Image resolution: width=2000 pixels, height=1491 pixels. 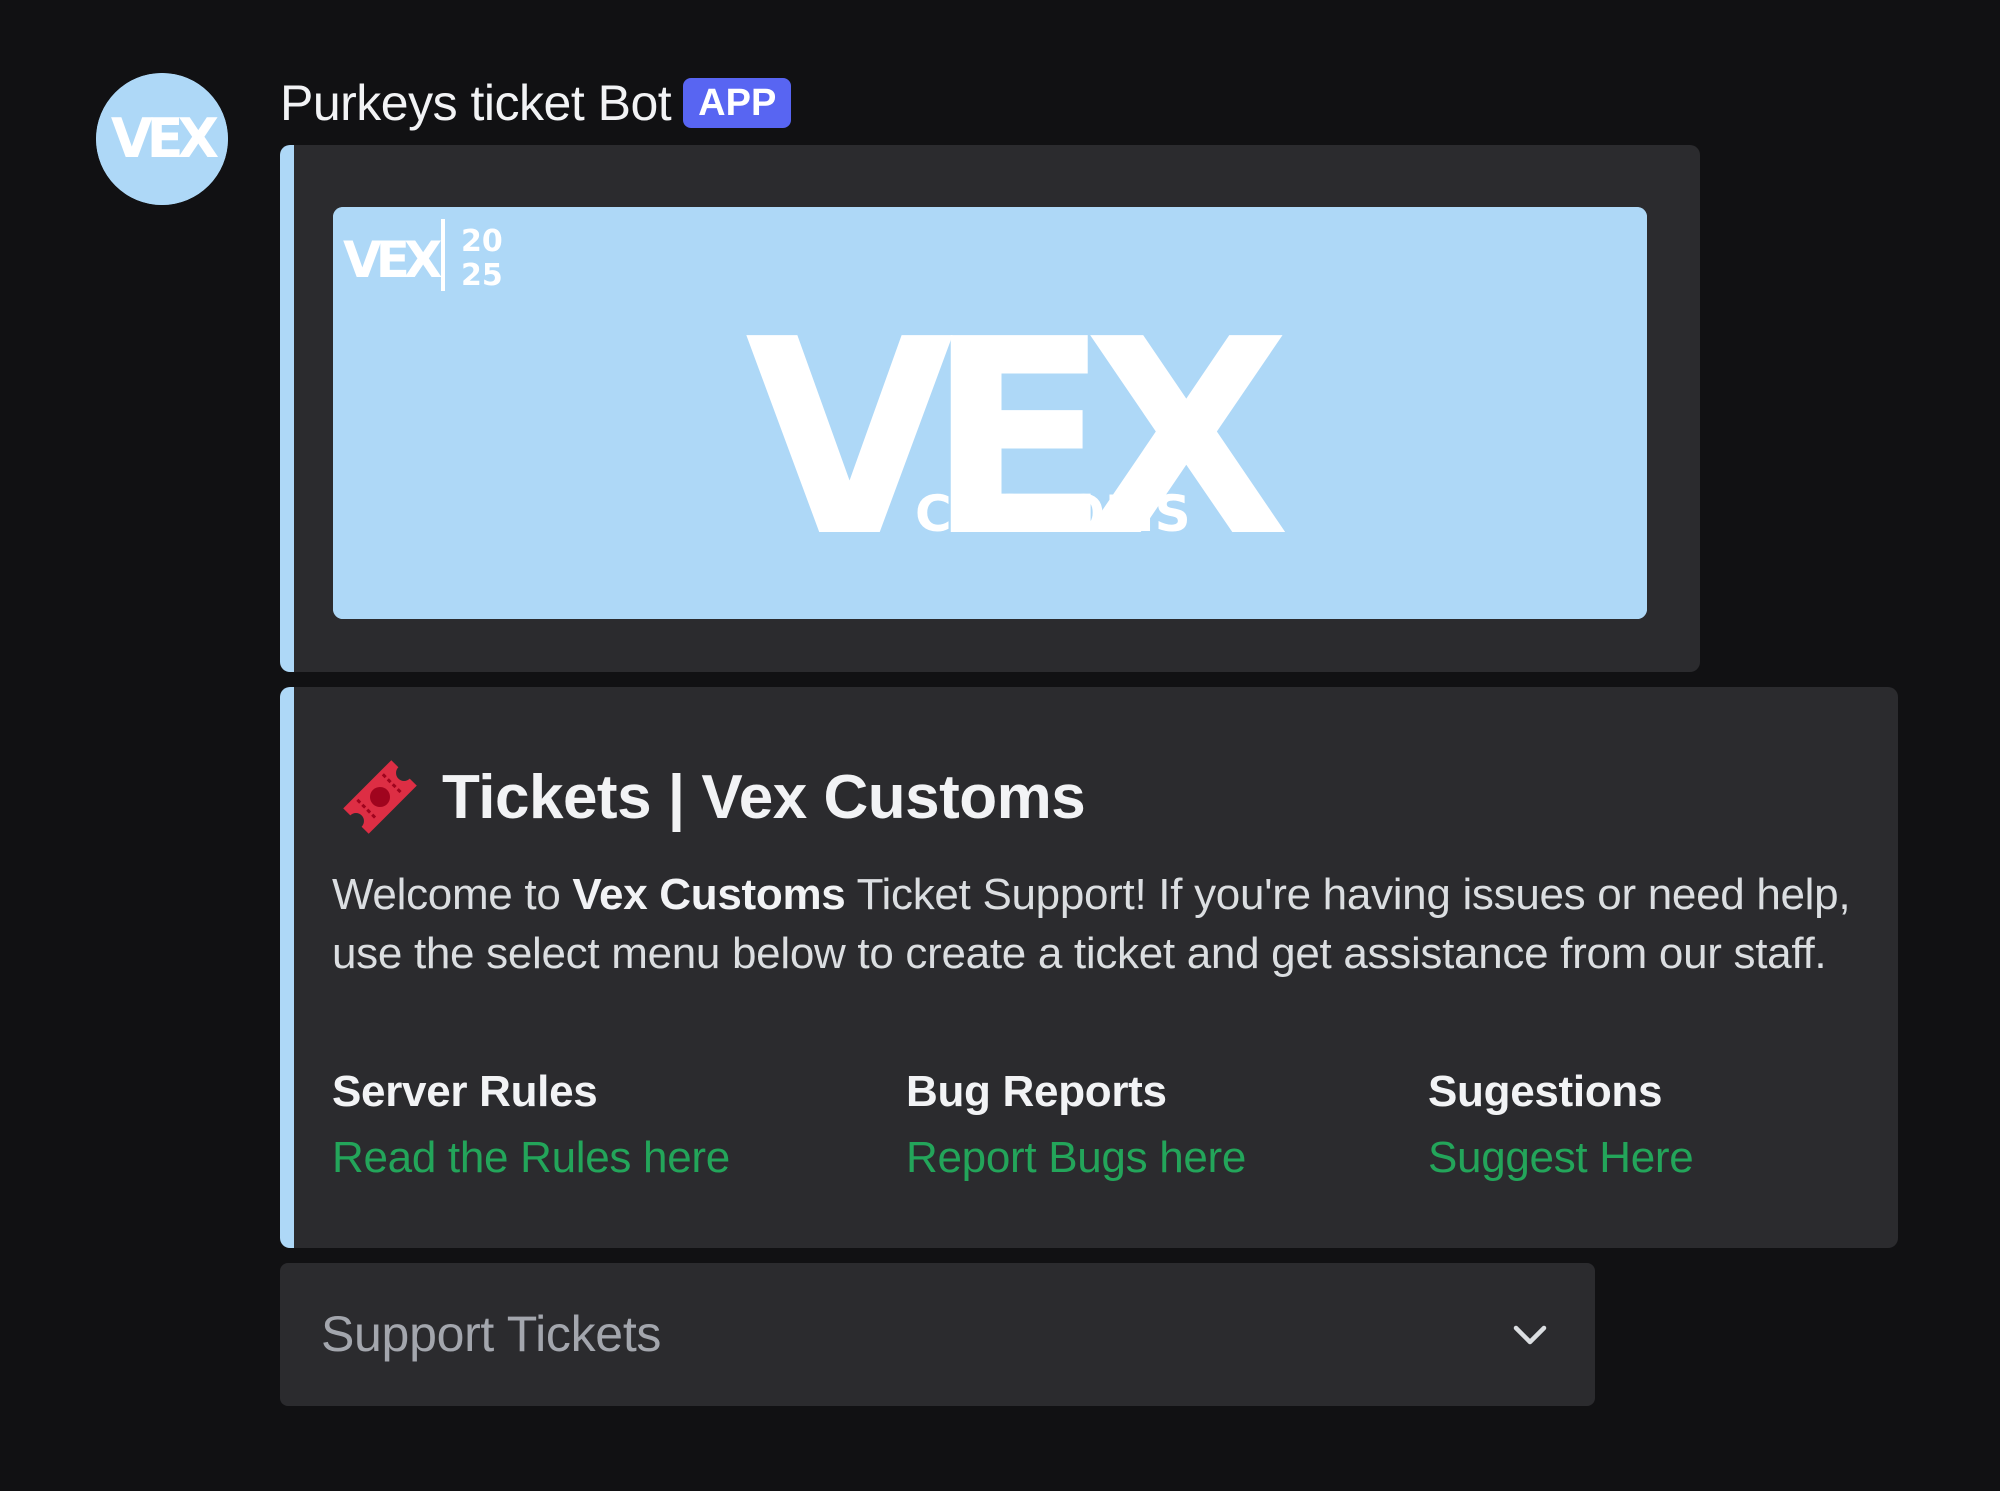 I want to click on ticket-icon, so click(x=380, y=797).